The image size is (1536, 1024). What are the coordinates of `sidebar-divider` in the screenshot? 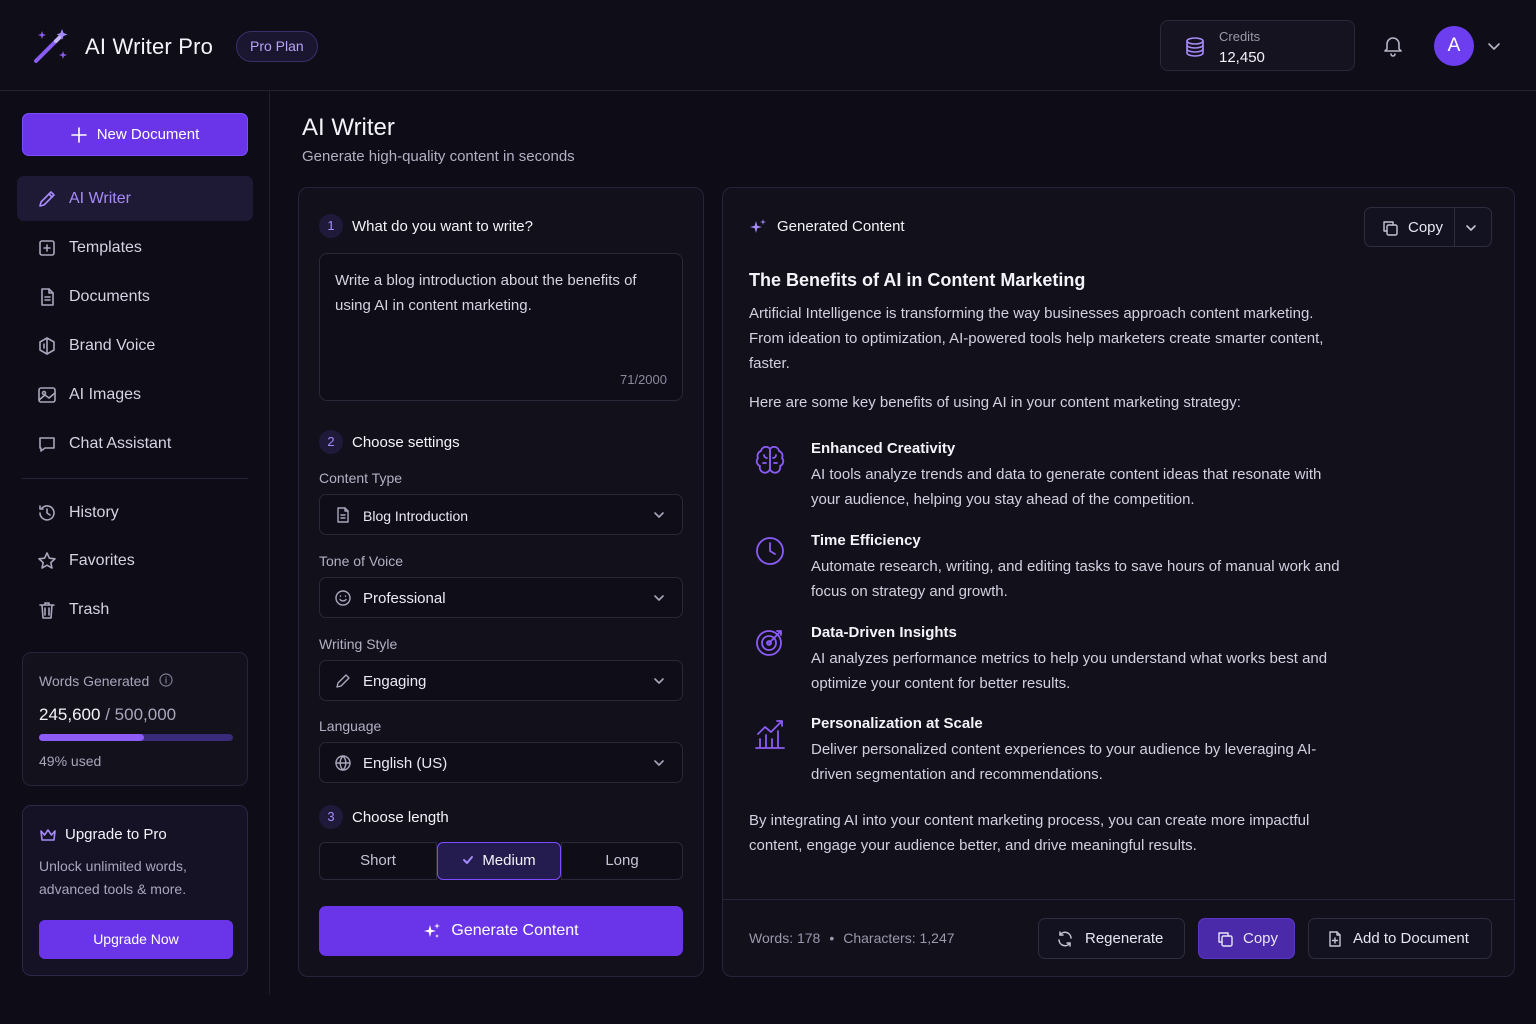 It's located at (135, 478).